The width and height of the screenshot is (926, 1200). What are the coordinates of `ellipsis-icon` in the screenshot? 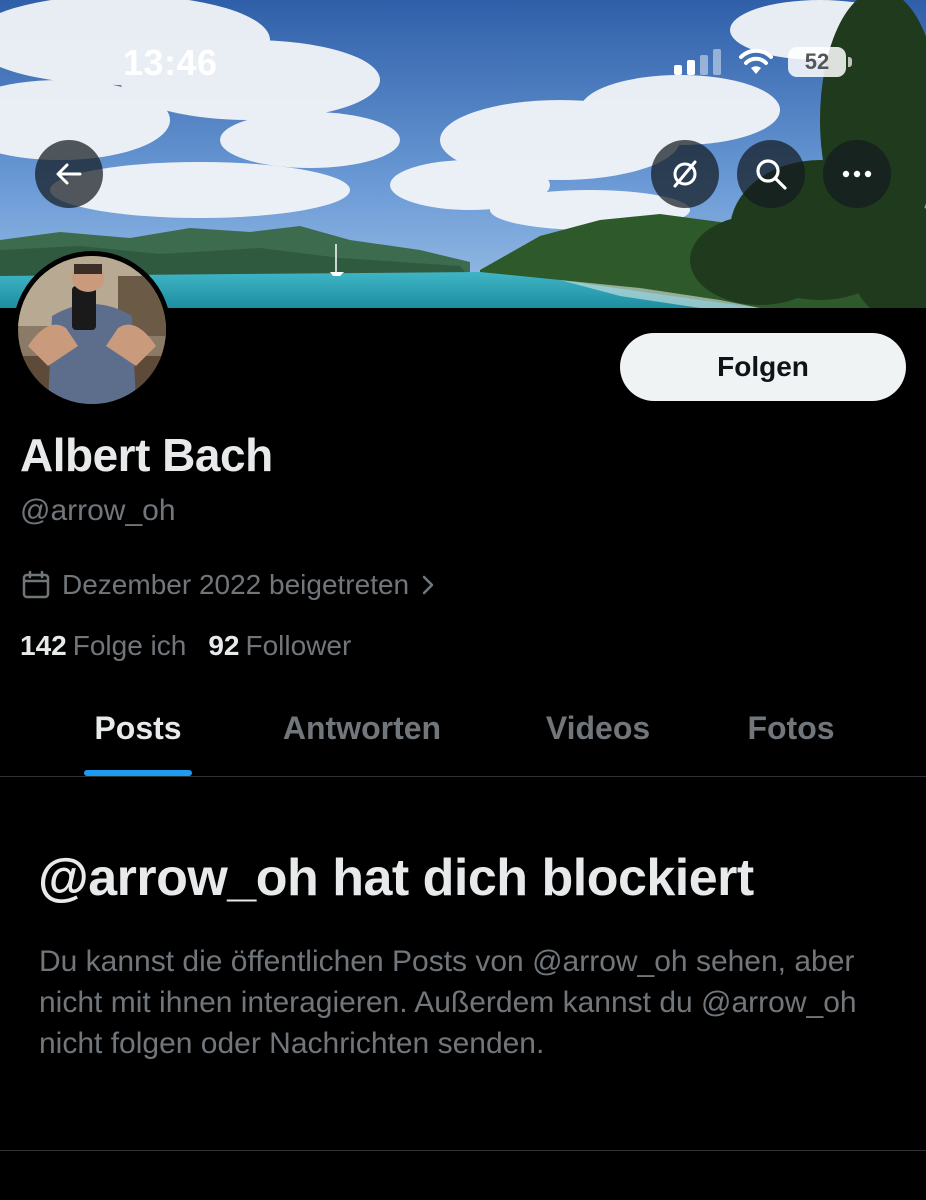 It's located at (857, 174).